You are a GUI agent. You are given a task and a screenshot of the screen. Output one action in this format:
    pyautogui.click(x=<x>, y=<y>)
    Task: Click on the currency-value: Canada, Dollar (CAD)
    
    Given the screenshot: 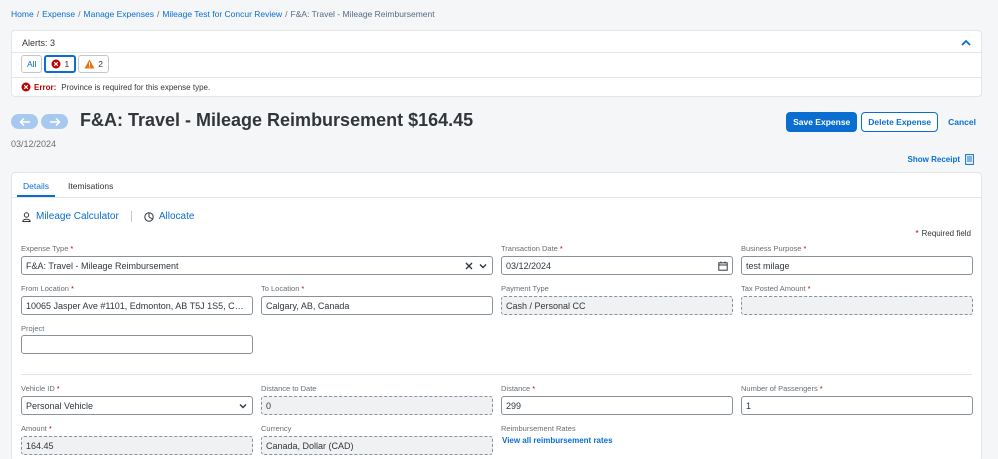 What is the action you would take?
    pyautogui.click(x=310, y=445)
    